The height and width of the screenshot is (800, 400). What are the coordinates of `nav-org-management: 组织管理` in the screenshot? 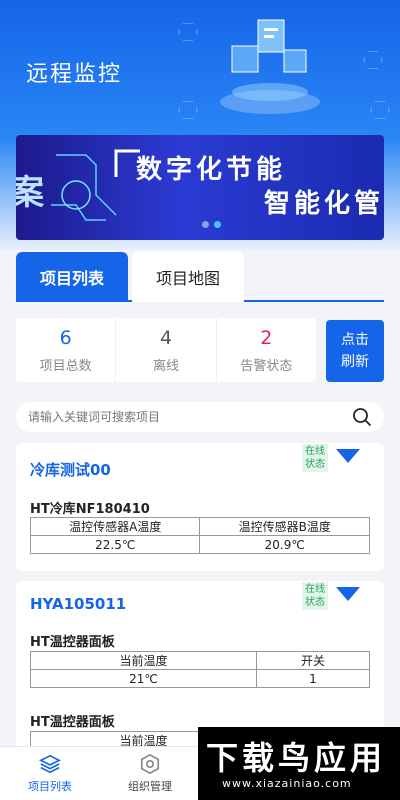 It's located at (150, 773).